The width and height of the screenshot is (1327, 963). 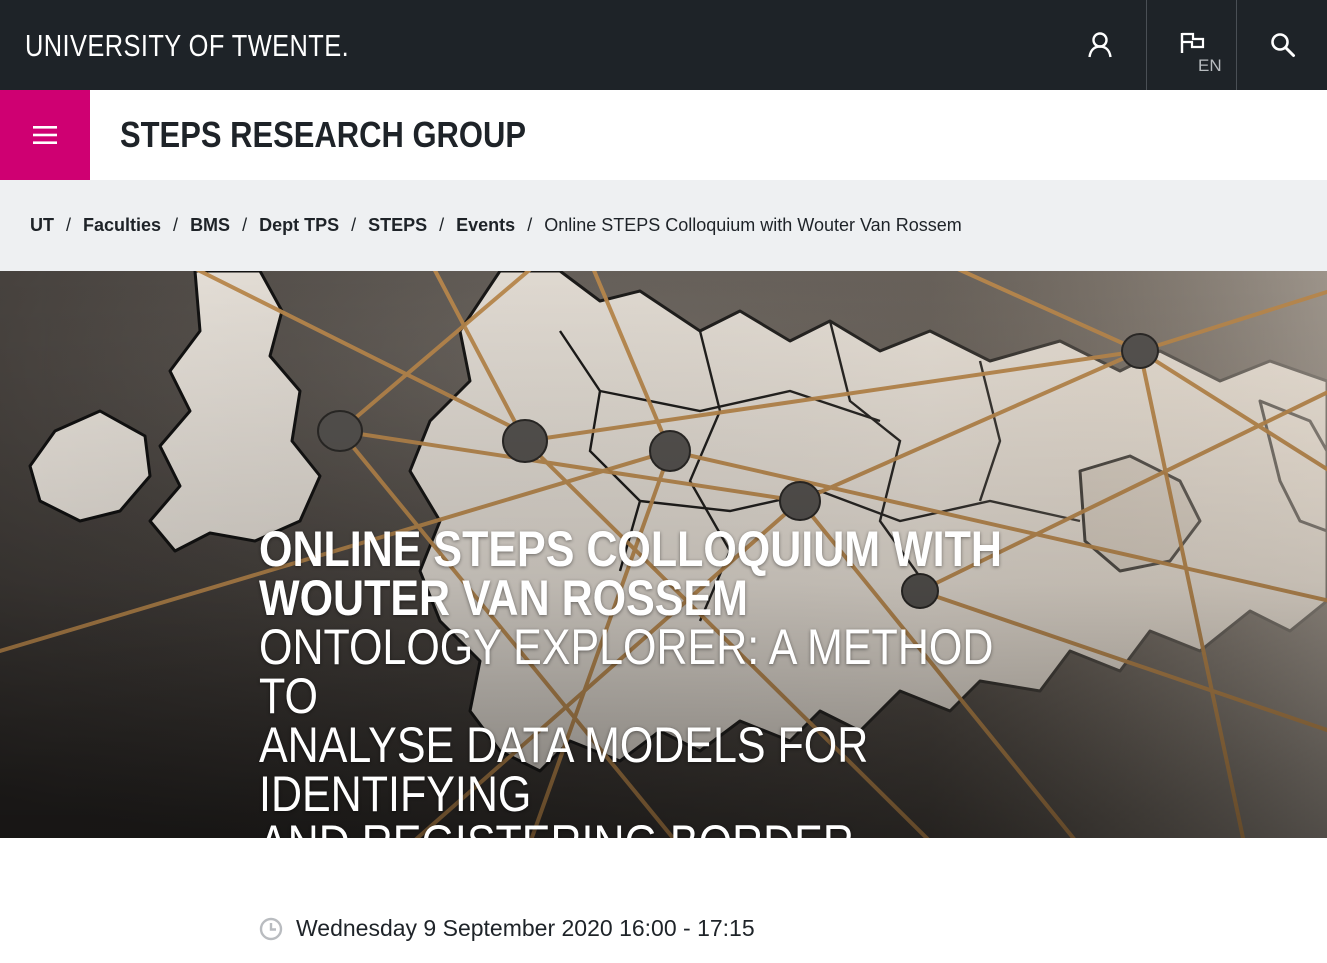 I want to click on event-subtitle-line: AND REGISTERING BORDER CROSSERS, so click(x=659, y=828).